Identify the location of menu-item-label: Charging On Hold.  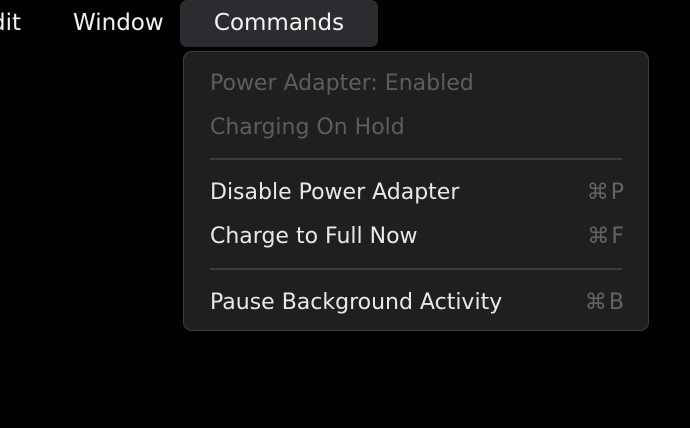
(307, 127).